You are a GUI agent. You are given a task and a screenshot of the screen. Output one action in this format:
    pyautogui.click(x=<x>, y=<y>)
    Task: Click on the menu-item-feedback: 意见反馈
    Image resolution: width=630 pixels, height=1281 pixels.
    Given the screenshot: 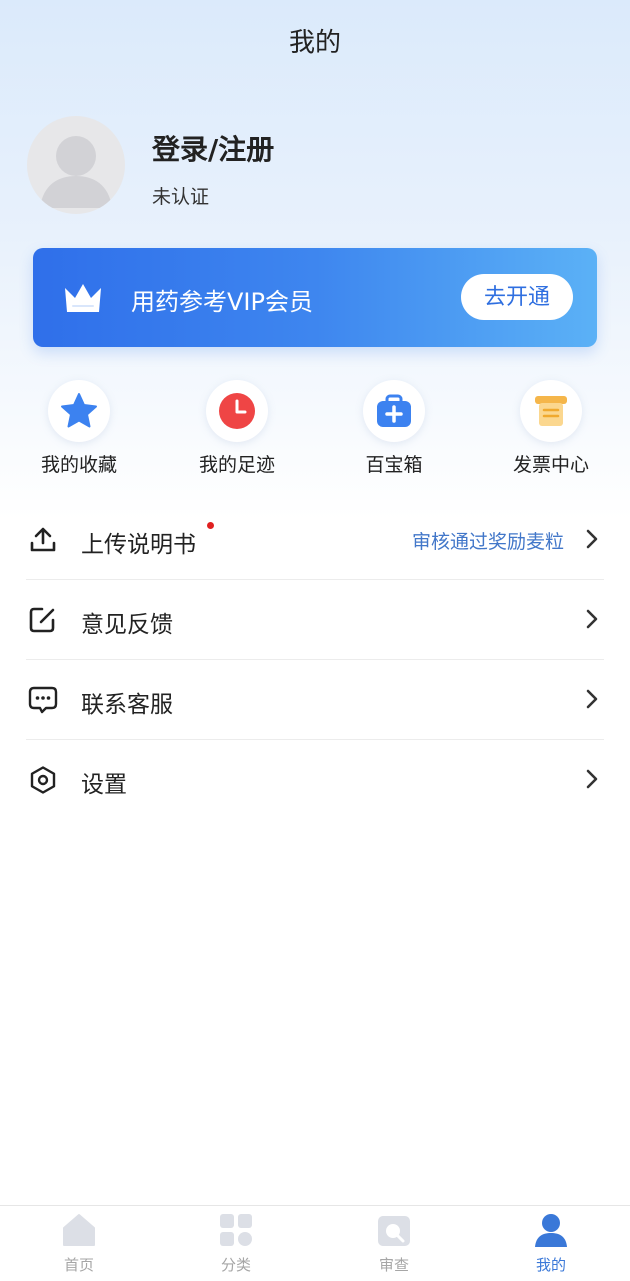 What is the action you would take?
    pyautogui.click(x=315, y=620)
    